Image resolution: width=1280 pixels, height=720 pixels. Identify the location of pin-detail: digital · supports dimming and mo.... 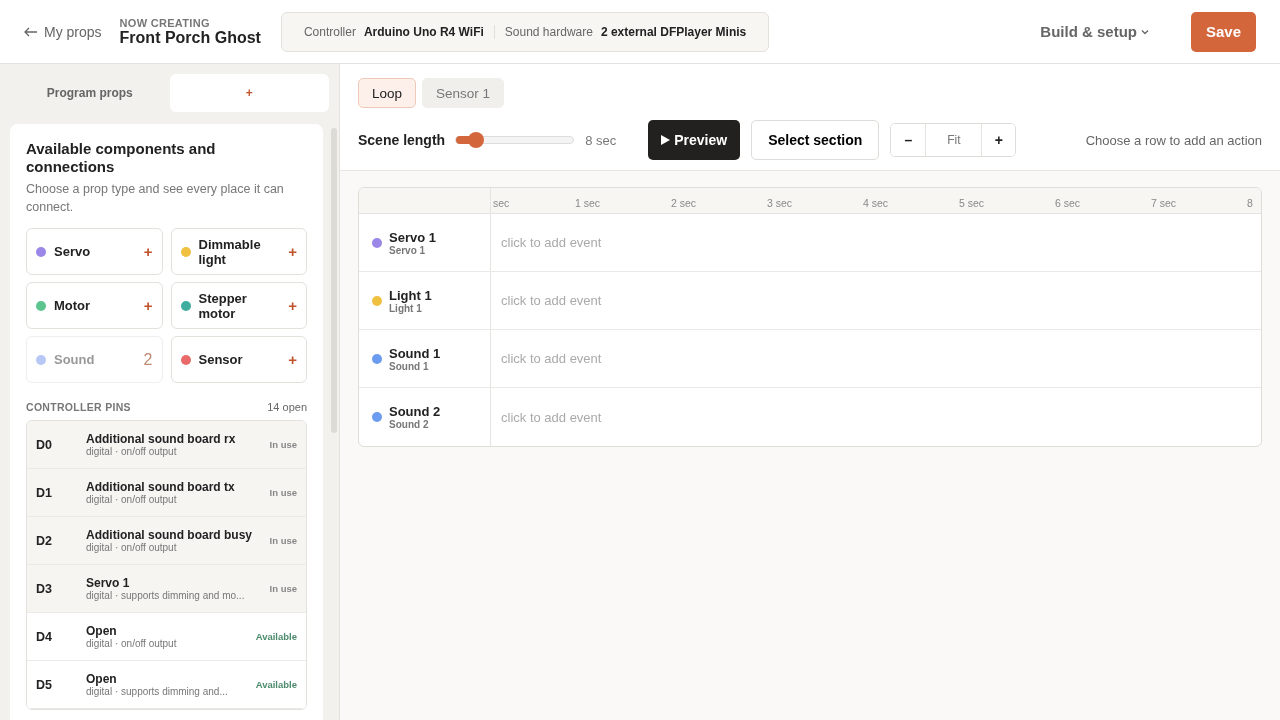
(166, 595).